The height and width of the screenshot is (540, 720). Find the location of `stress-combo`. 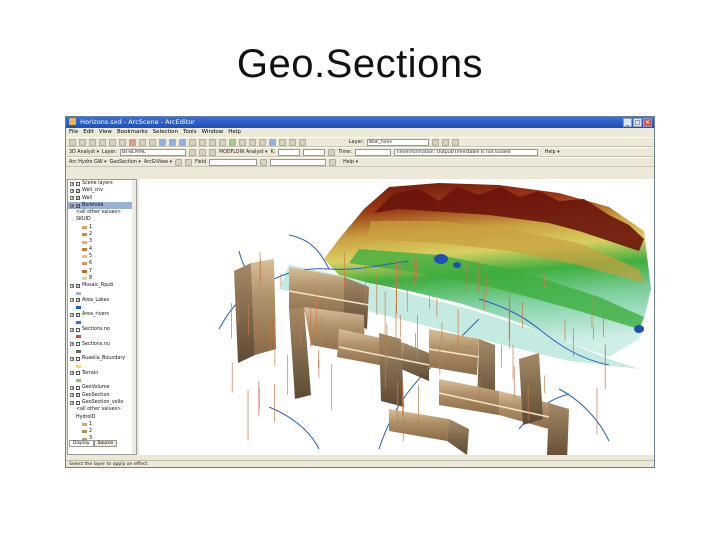

stress-combo is located at coordinates (314, 152).